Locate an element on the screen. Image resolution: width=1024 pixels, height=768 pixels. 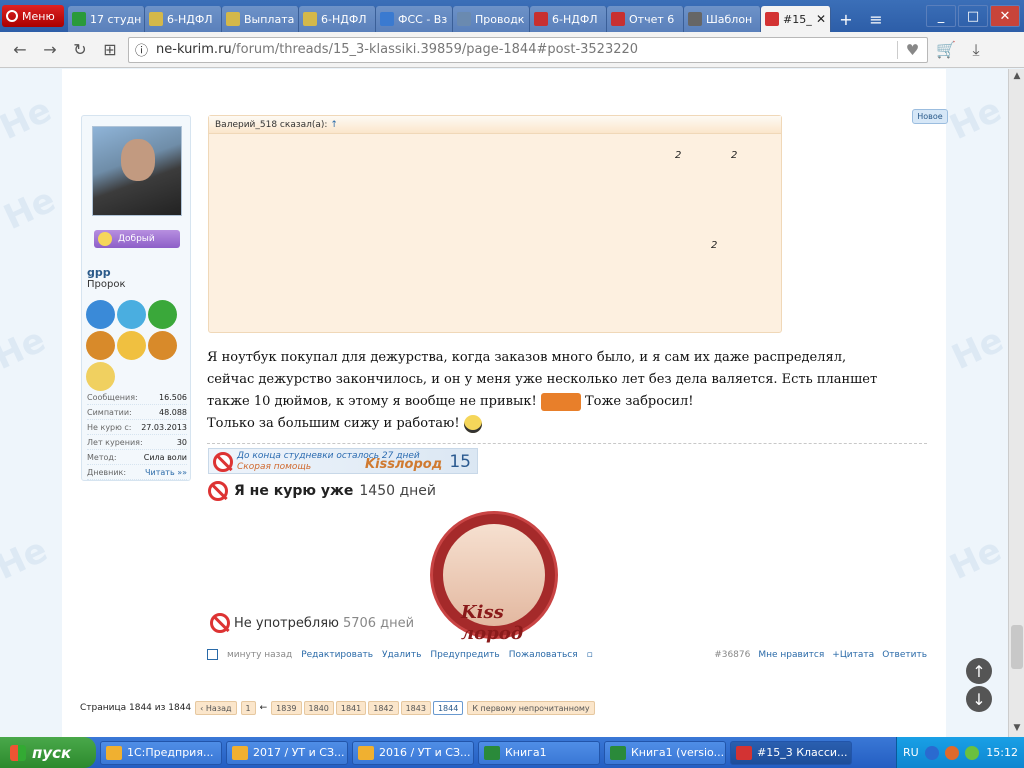
prev-page-button: ‹ Назад is located at coordinates (216, 708).